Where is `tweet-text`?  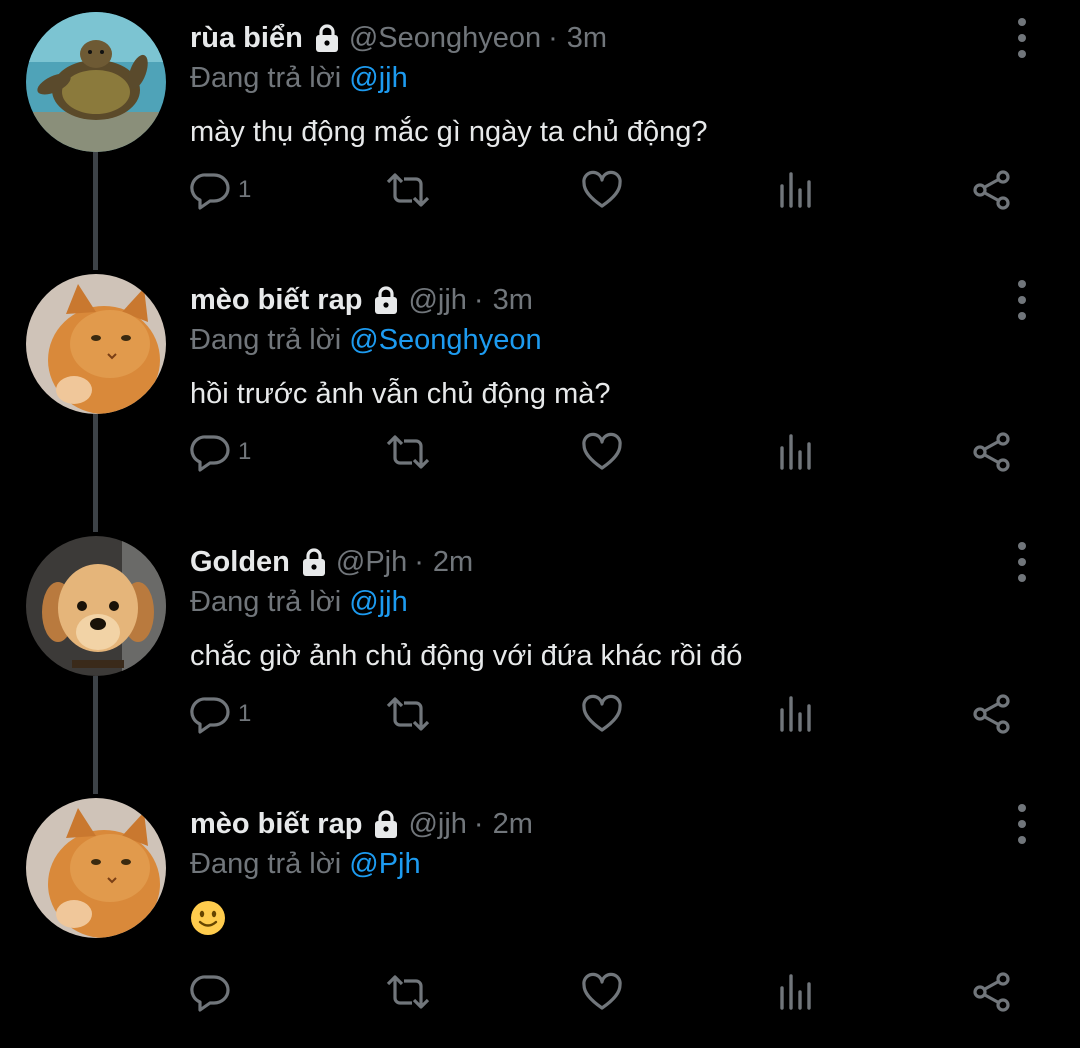
tweet-text is located at coordinates (208, 922).